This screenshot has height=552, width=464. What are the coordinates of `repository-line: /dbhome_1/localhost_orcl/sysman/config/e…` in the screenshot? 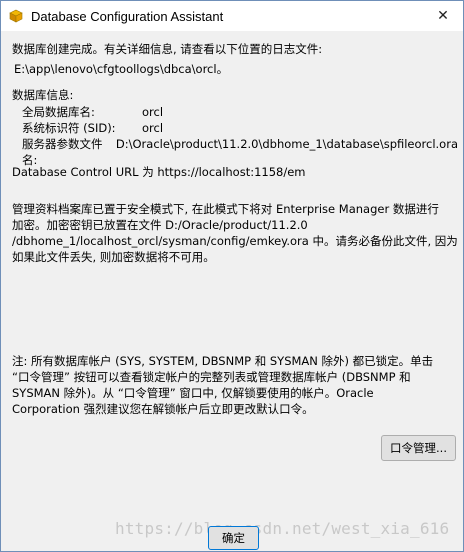 It's located at (235, 241).